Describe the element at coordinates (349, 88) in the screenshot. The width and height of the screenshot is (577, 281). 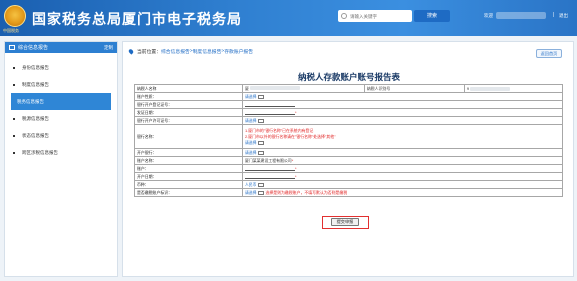
I see `table-row: 纳税人名称 厦 纳税人识别号 9` at that location.